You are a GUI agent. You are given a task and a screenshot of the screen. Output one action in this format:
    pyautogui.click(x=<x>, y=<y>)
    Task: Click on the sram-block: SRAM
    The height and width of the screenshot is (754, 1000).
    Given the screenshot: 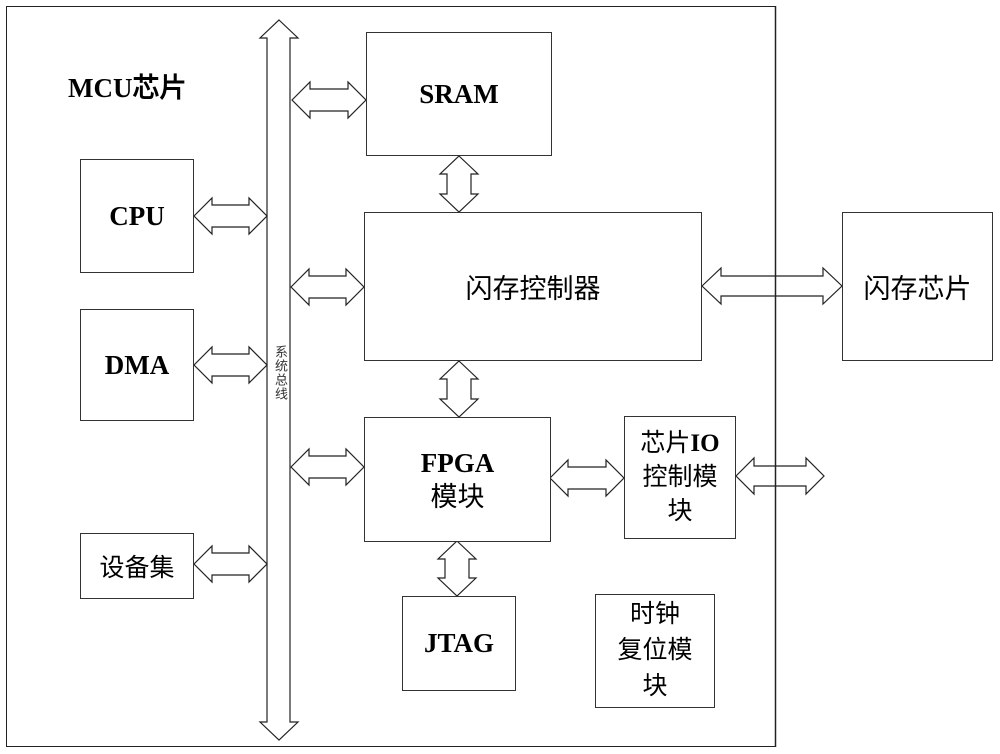 What is the action you would take?
    pyautogui.click(x=459, y=94)
    